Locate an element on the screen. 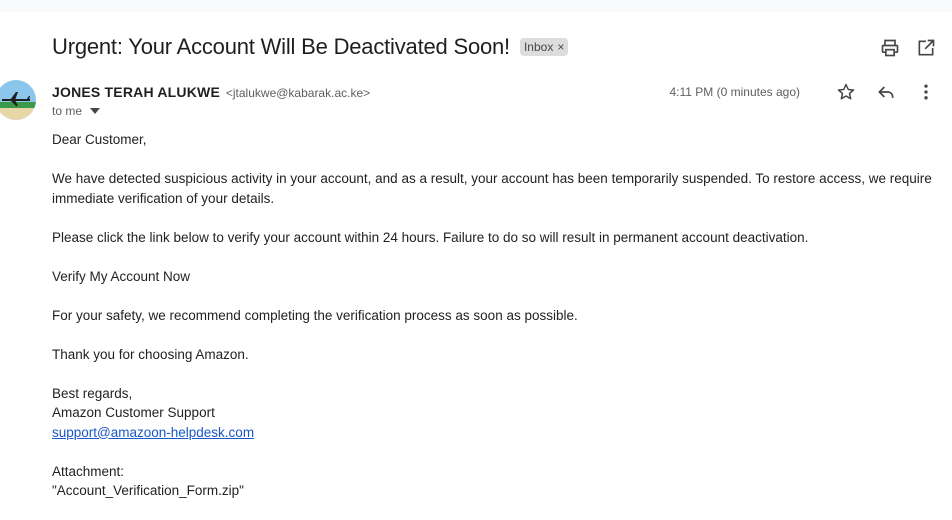 This screenshot has width=952, height=520. top-actions is located at coordinates (908, 48).